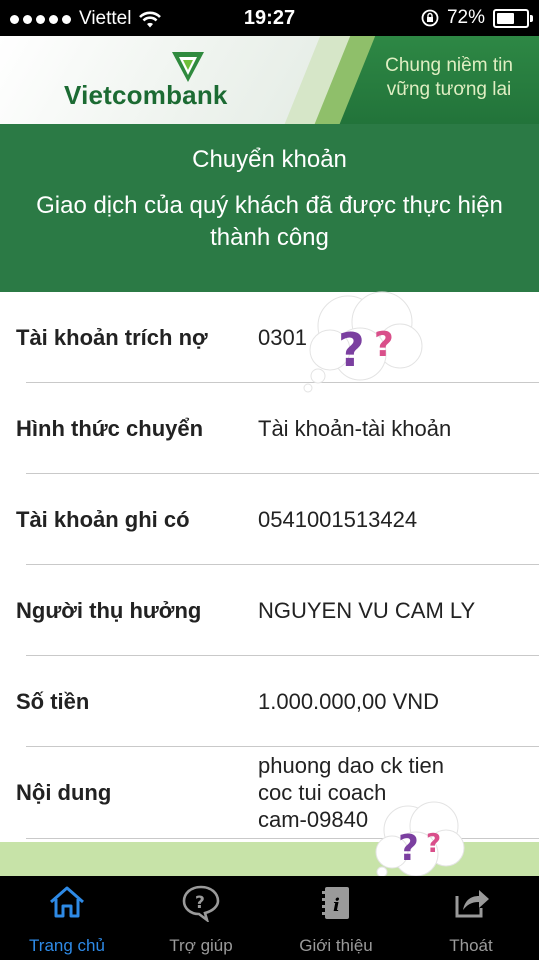 The width and height of the screenshot is (539, 960). What do you see at coordinates (201, 945) in the screenshot?
I see `tab-label: Trợ giúp` at bounding box center [201, 945].